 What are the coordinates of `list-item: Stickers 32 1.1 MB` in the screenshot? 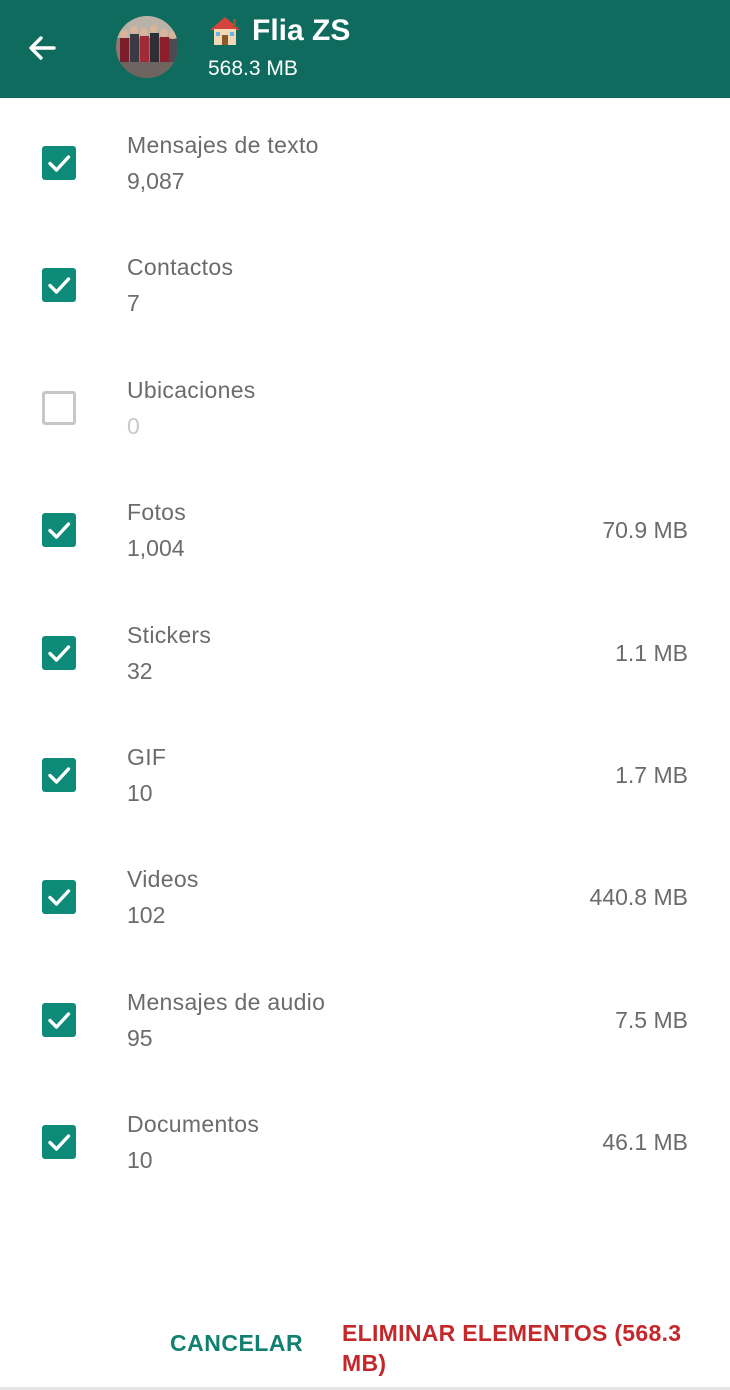 It's located at (365, 649).